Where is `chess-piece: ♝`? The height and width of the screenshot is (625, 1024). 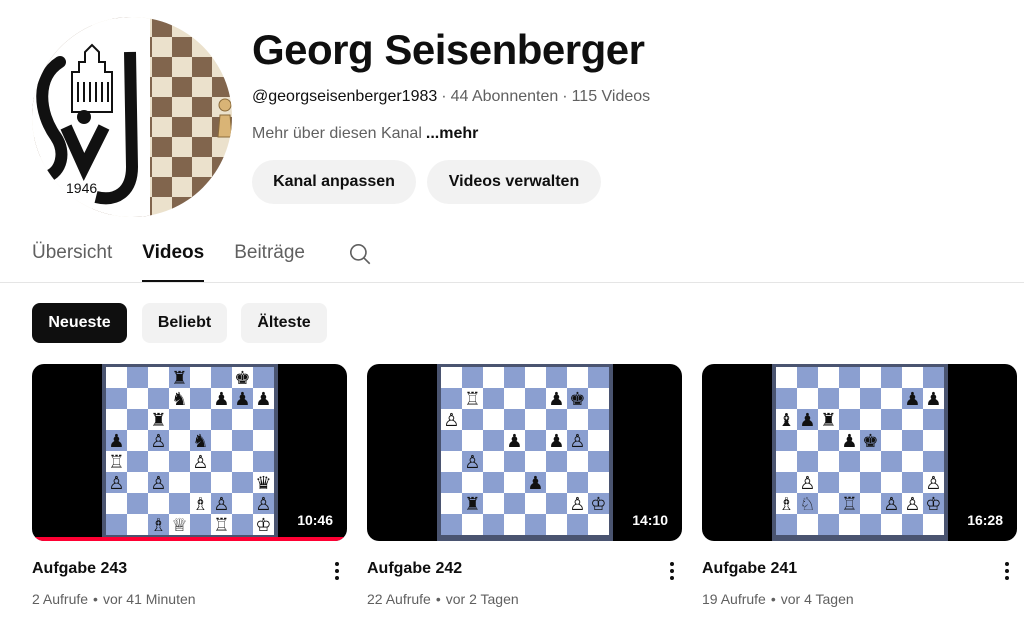 chess-piece: ♝ is located at coordinates (786, 420).